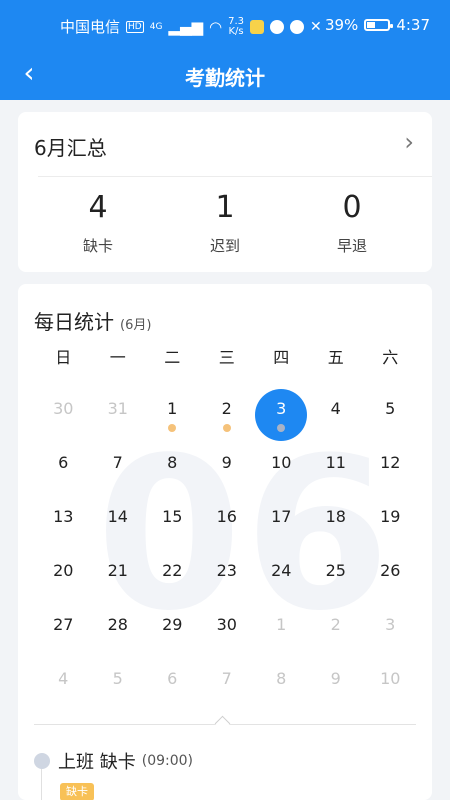 The height and width of the screenshot is (800, 450). What do you see at coordinates (70, 148) in the screenshot?
I see `summary-title: 6月汇总` at bounding box center [70, 148].